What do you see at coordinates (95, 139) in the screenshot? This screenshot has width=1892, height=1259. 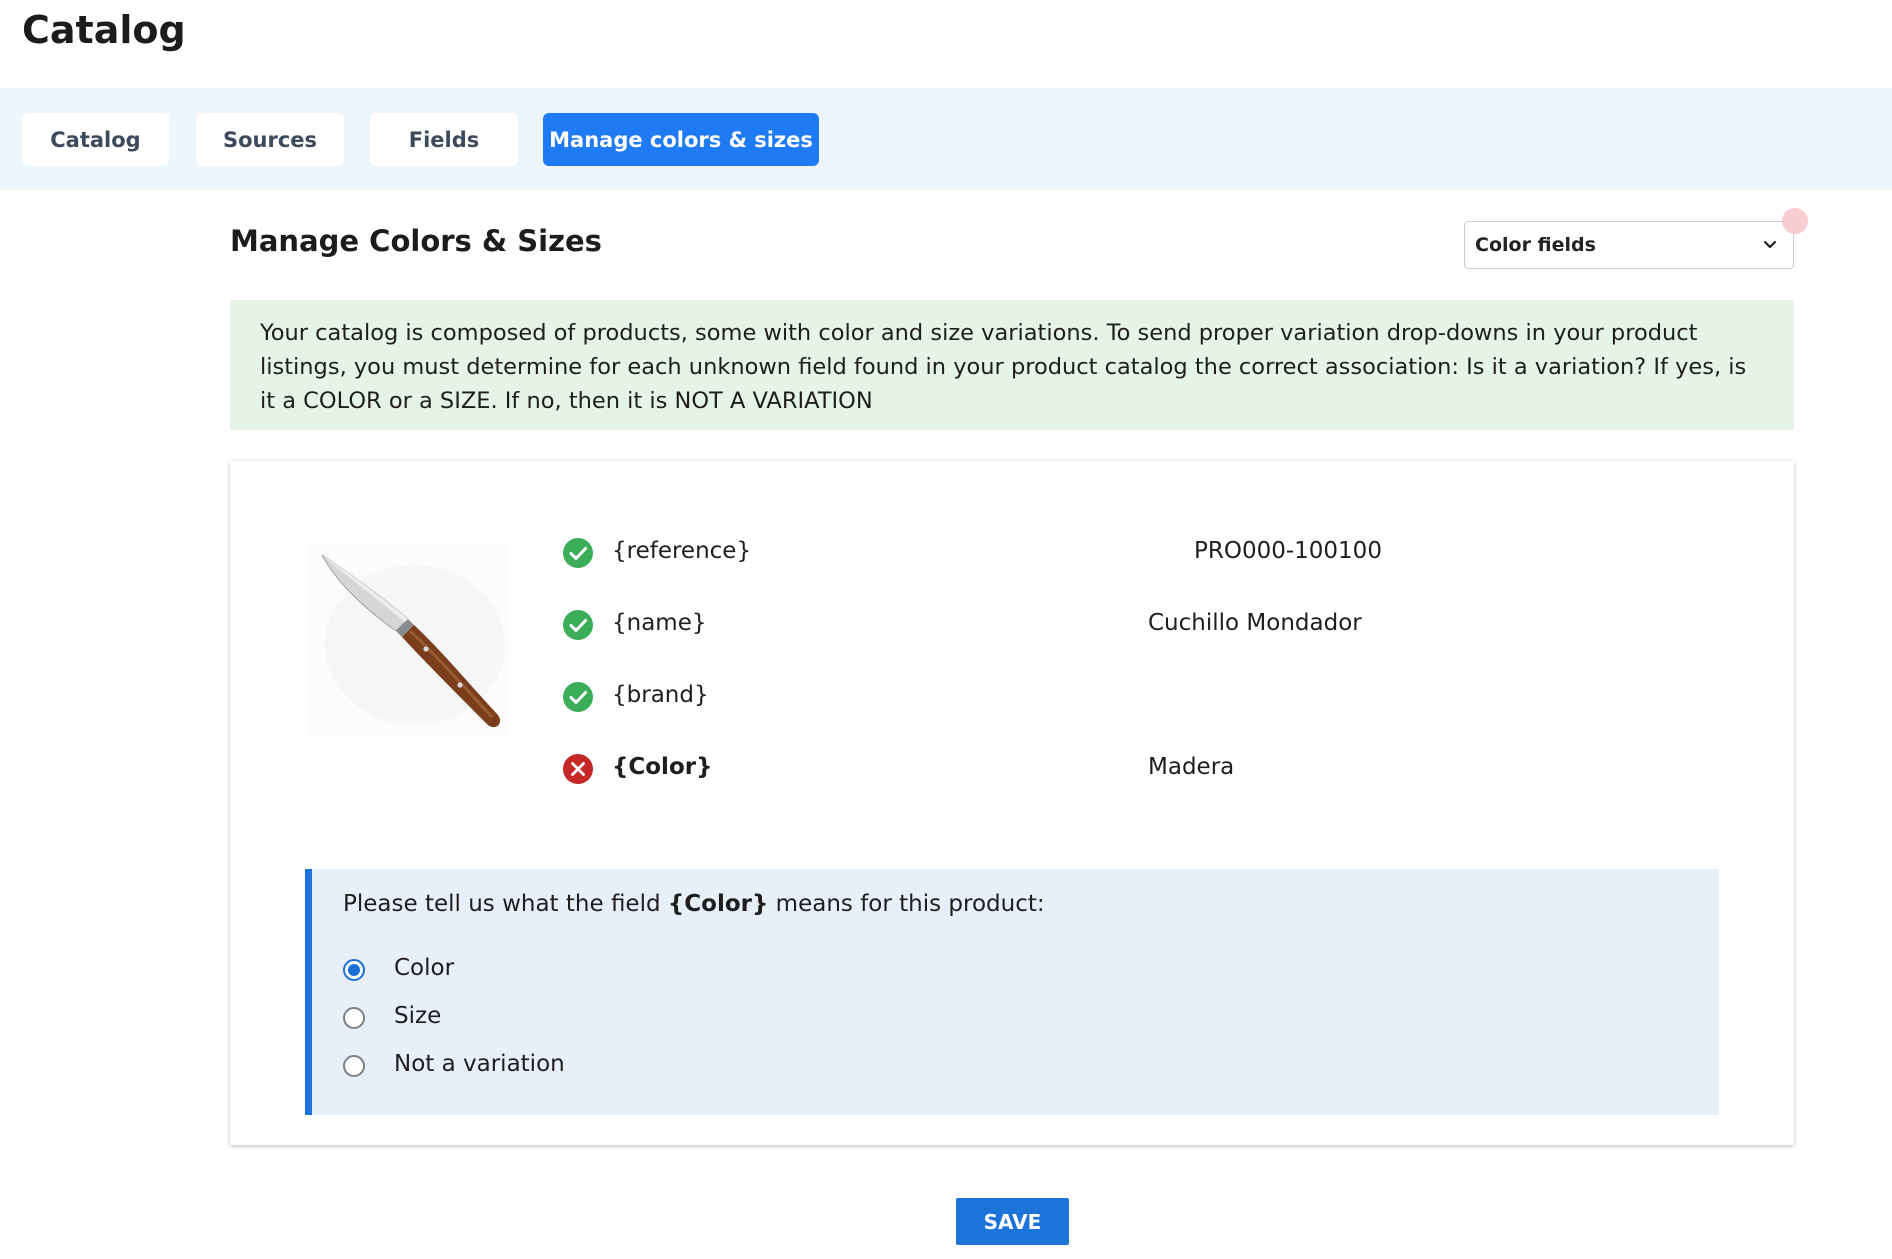 I see `tab-catalog: Catalog` at bounding box center [95, 139].